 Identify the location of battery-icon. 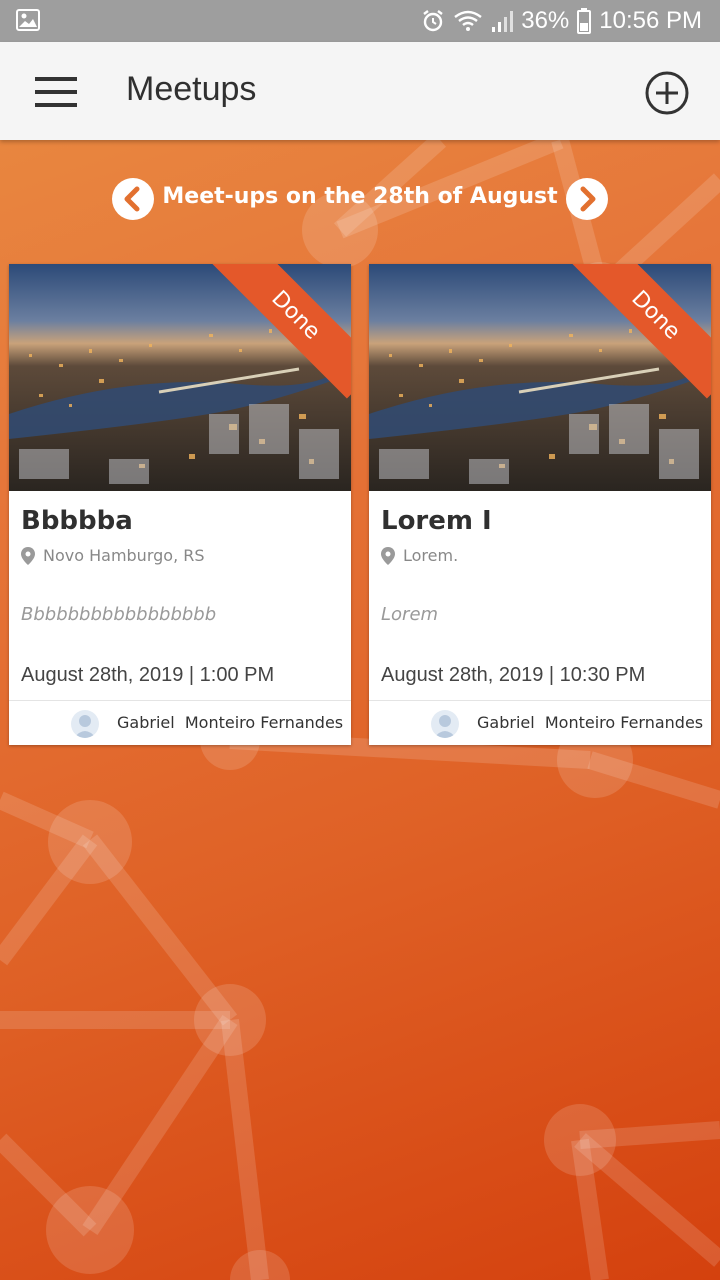
(584, 21).